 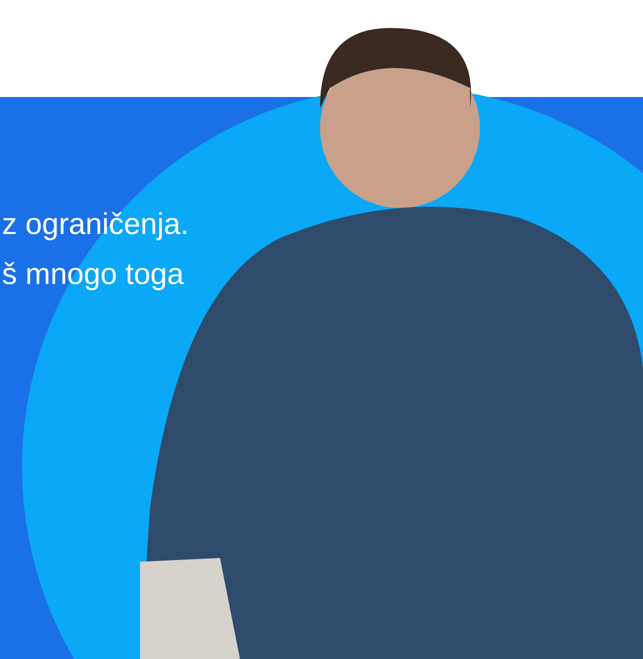 What do you see at coordinates (96, 225) in the screenshot?
I see `hero-text: z ograničenja.` at bounding box center [96, 225].